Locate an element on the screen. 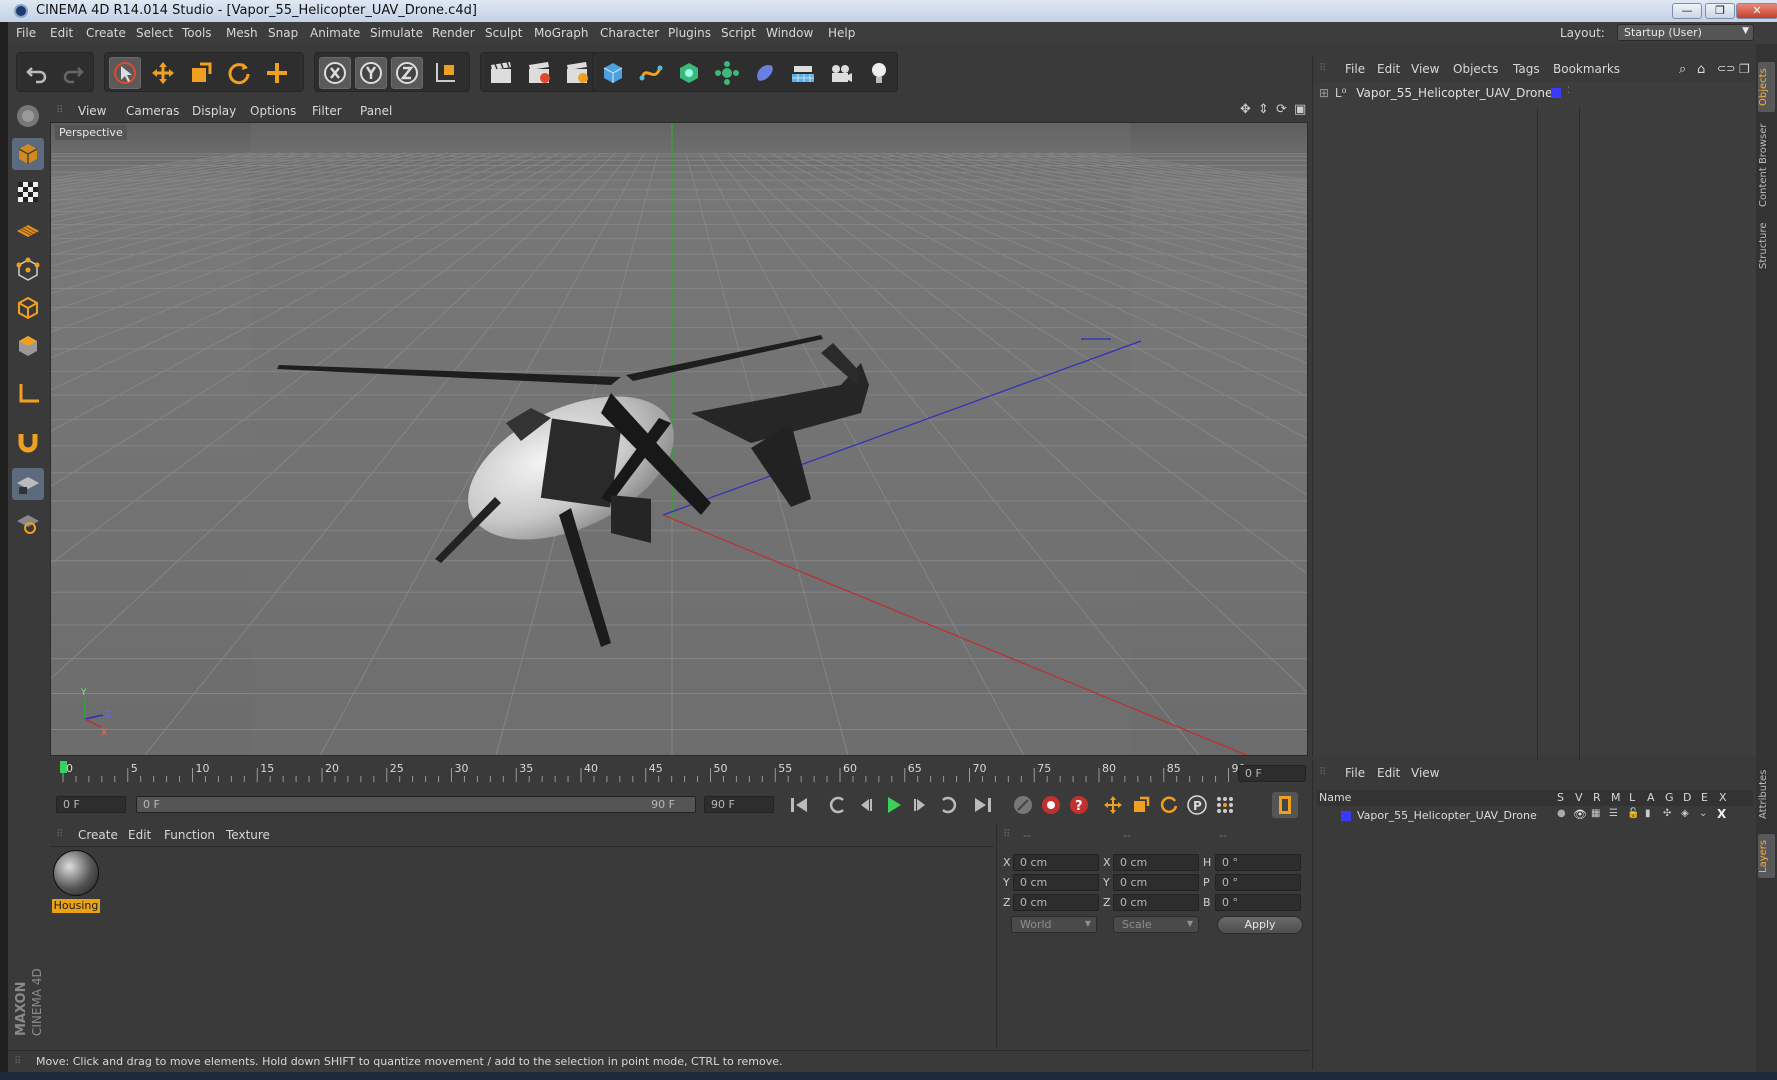 The width and height of the screenshot is (1777, 1080). go-to-end-button is located at coordinates (983, 805).